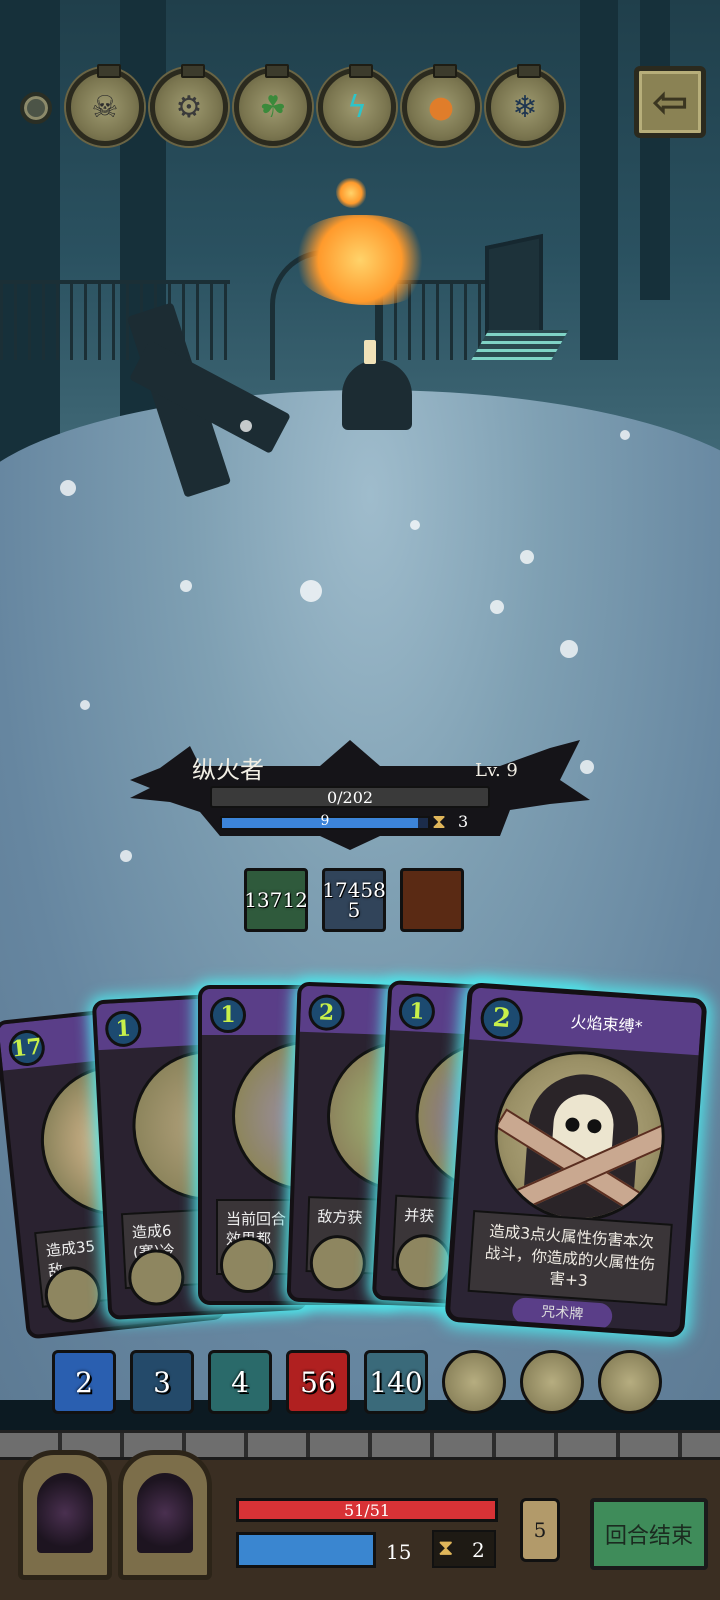 This screenshot has width=720, height=1600. I want to click on orange-orb-relic-icon: ●, so click(441, 107).